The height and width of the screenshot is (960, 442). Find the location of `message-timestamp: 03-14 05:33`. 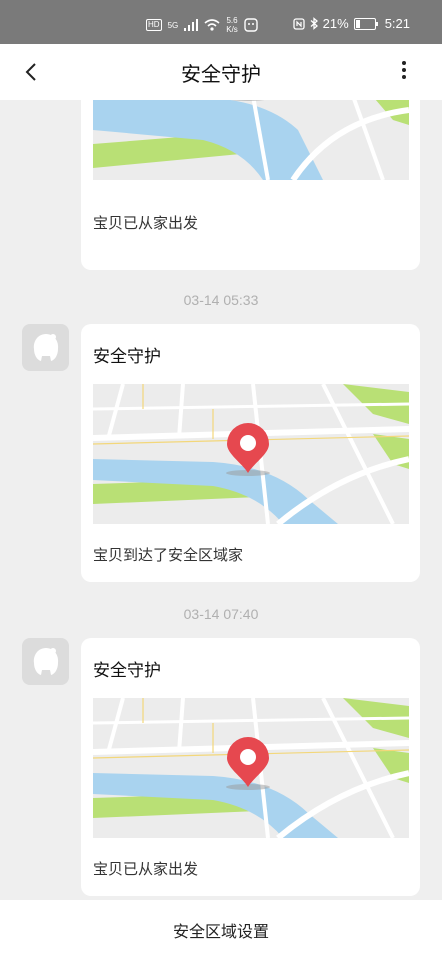

message-timestamp: 03-14 05:33 is located at coordinates (221, 300).